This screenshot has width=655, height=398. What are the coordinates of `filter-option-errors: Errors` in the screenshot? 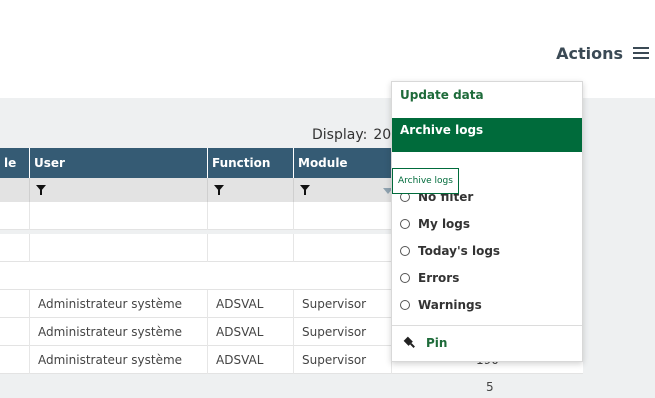 It's located at (429, 278).